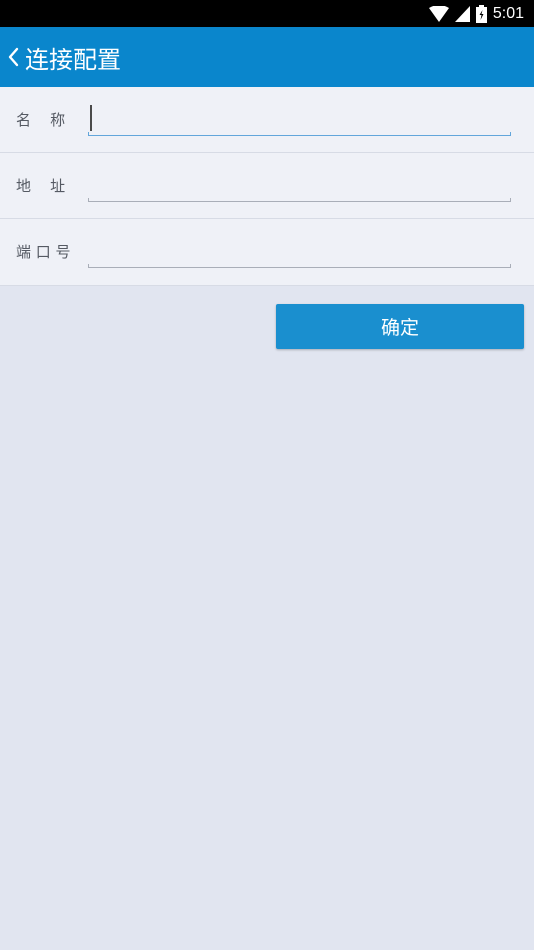 The height and width of the screenshot is (950, 534). What do you see at coordinates (462, 13) in the screenshot?
I see `cell-signal-icon` at bounding box center [462, 13].